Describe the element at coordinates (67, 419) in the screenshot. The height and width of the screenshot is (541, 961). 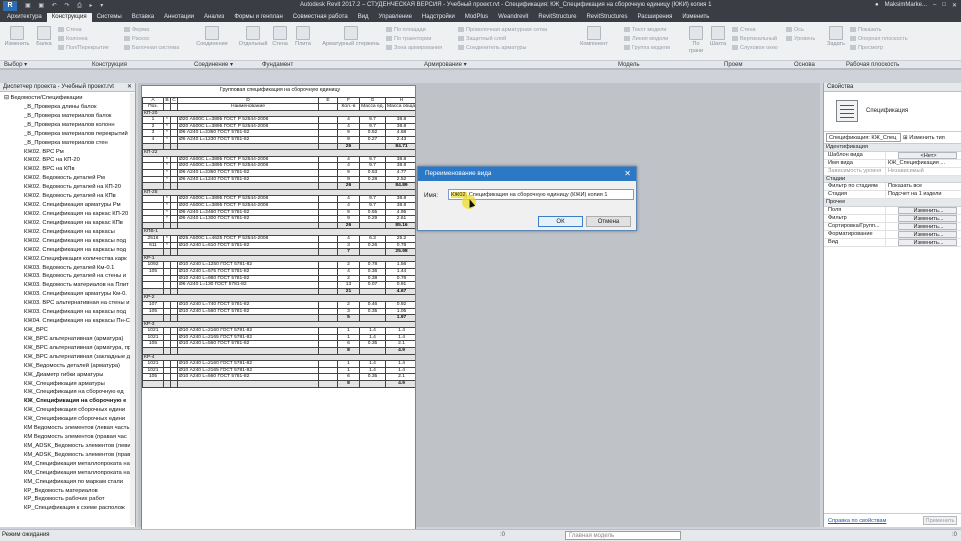
I see `tree-item: КЖ_Спецификация сборочных едини` at that location.